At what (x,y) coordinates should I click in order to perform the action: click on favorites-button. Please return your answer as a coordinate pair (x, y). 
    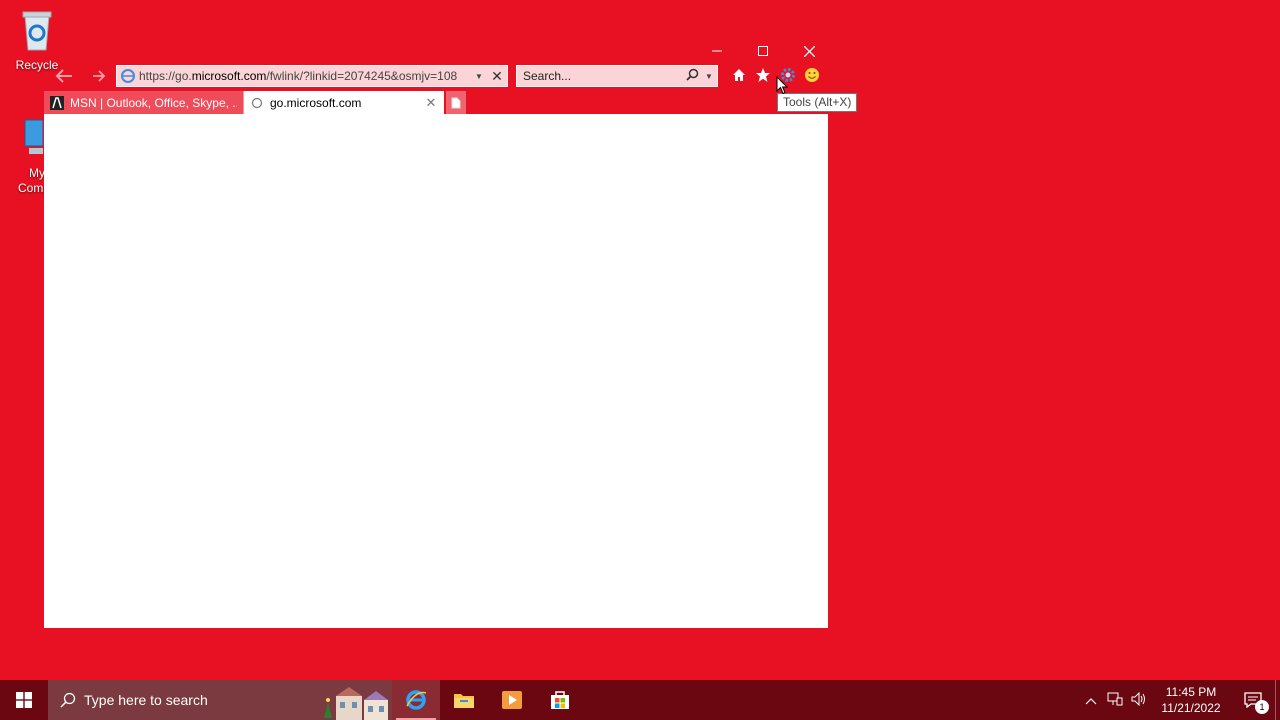
    Looking at the image, I should click on (763, 75).